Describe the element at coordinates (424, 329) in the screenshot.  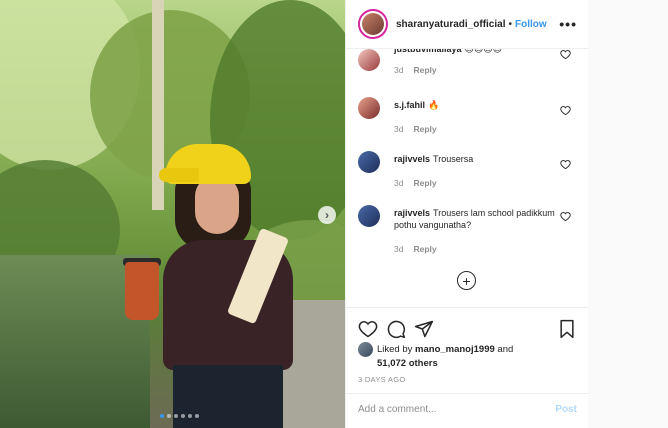
I see `share-icon` at that location.